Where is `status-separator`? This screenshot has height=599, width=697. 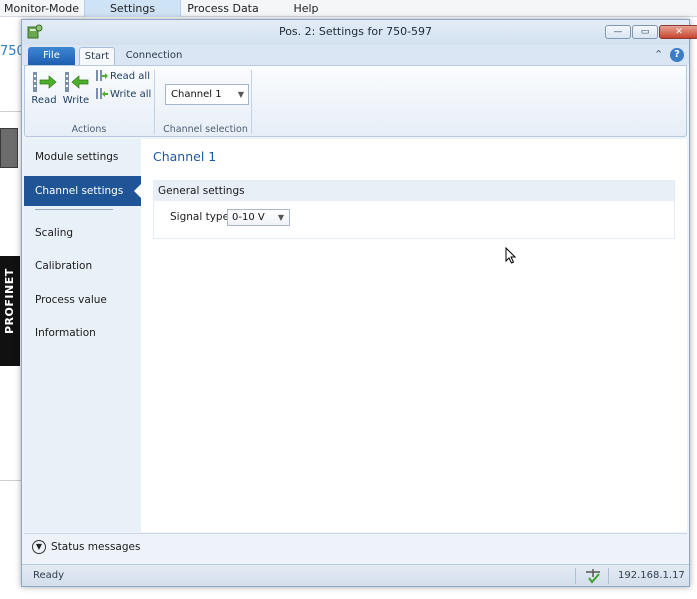
status-separator is located at coordinates (575, 576).